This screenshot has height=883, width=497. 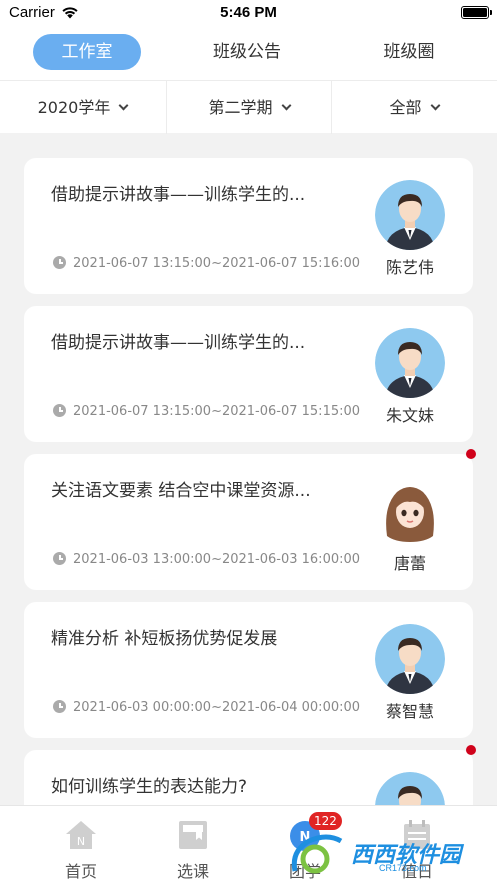 I want to click on filter-school-year: 2020学年, so click(x=82, y=107).